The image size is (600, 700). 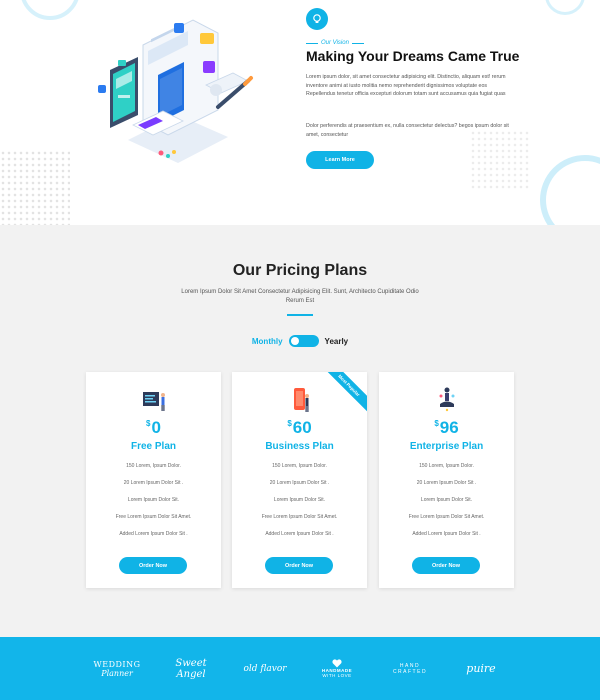 I want to click on price-value: 60, so click(x=302, y=427).